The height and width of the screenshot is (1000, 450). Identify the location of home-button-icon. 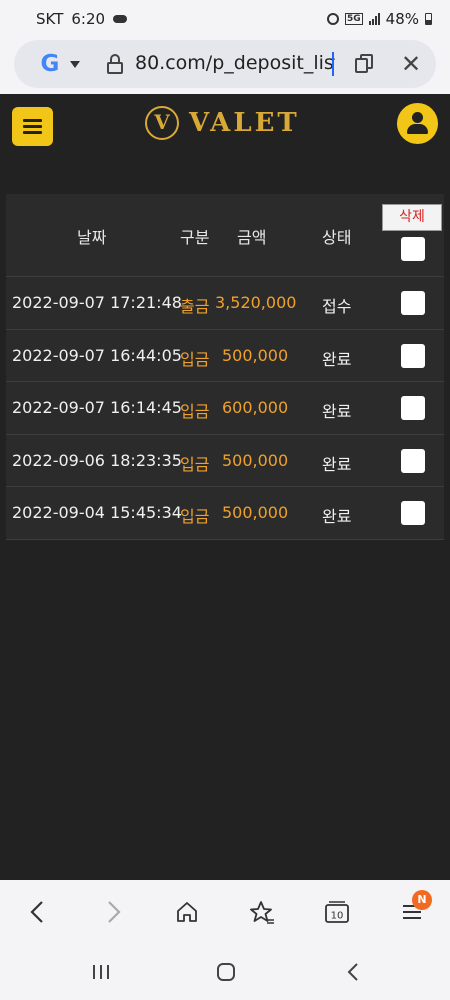
(226, 972).